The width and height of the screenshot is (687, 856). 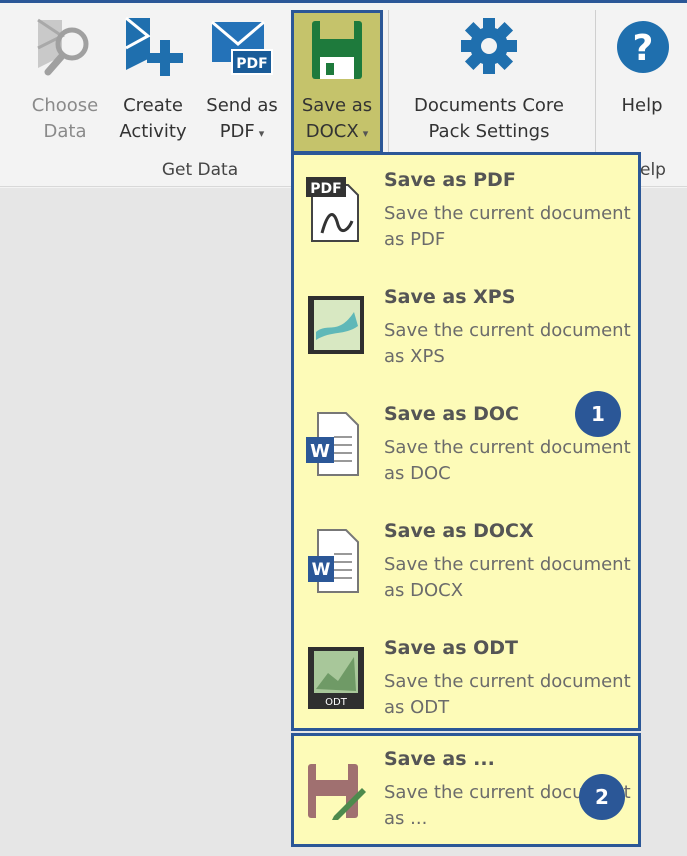 What do you see at coordinates (333, 561) in the screenshot?
I see `docx-file-icon: W` at bounding box center [333, 561].